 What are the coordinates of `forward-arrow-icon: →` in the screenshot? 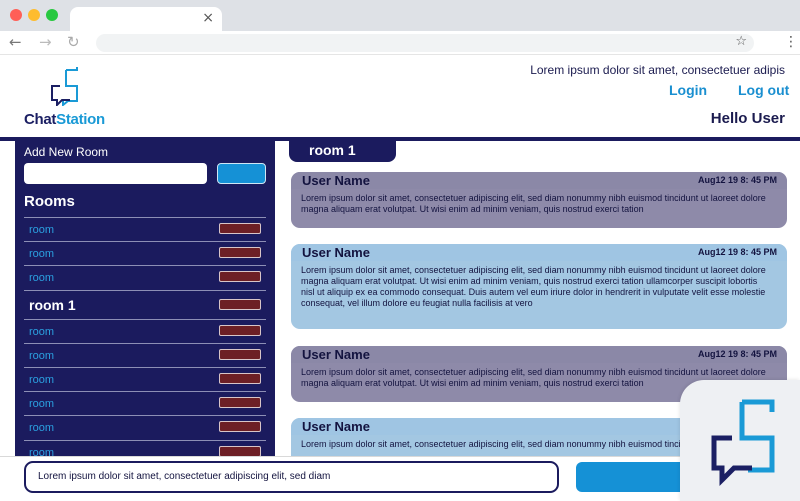 It's located at (45, 42).